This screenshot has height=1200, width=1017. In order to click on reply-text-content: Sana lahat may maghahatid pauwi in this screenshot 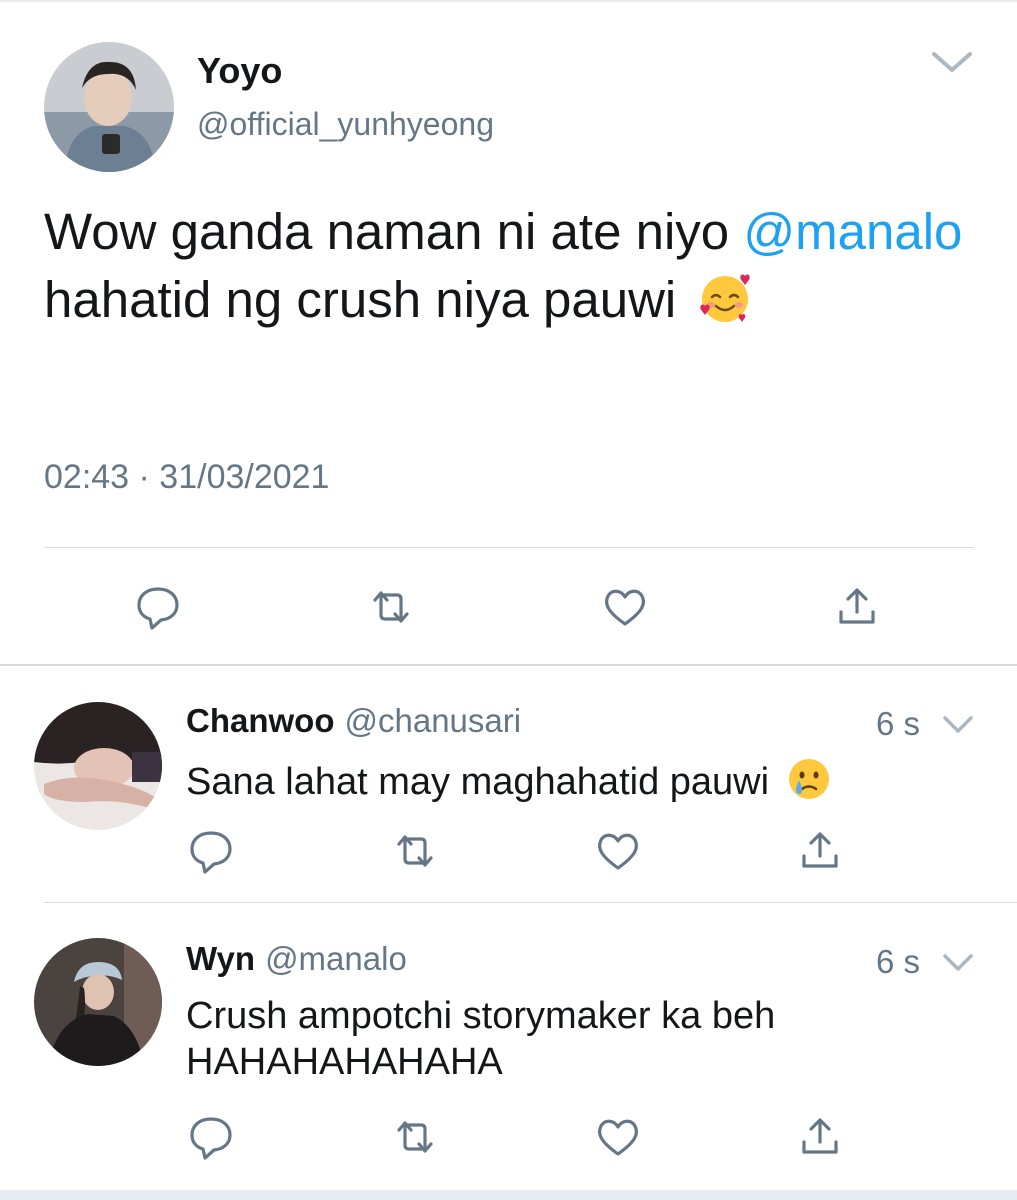, I will do `click(478, 782)`.